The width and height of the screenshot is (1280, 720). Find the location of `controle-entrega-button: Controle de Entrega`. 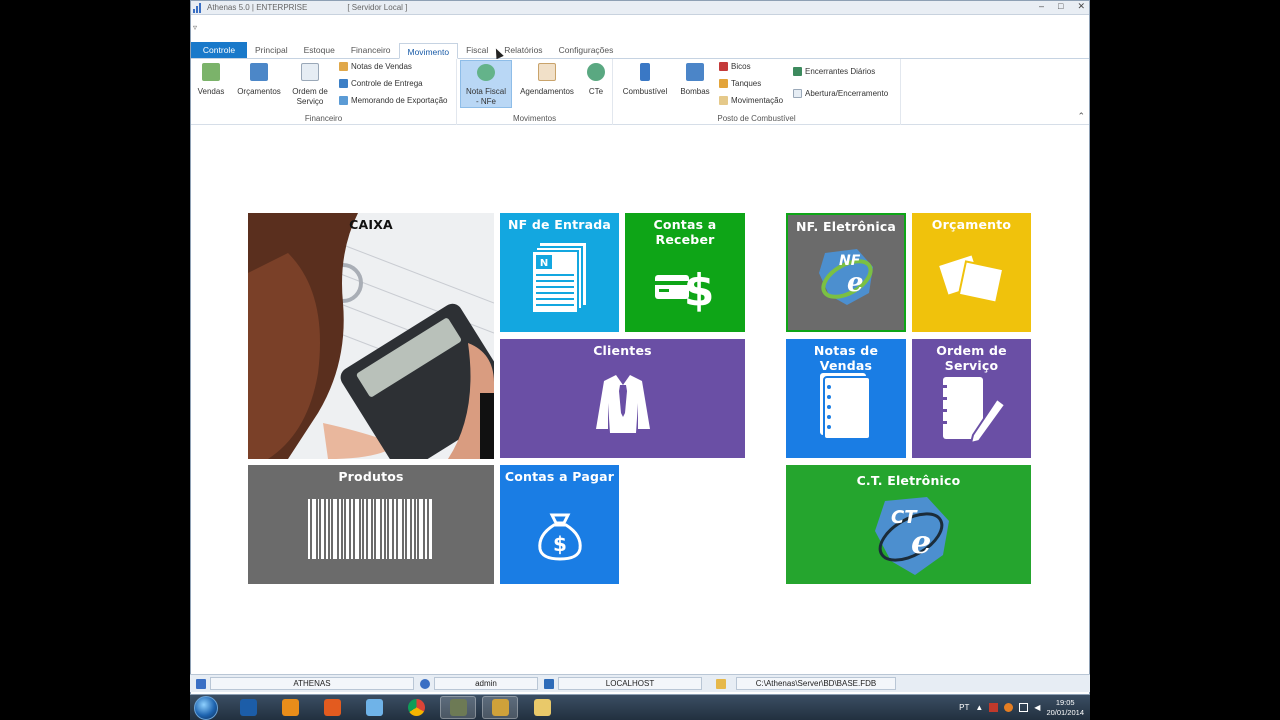

controle-entrega-button: Controle de Entrega is located at coordinates (381, 83).